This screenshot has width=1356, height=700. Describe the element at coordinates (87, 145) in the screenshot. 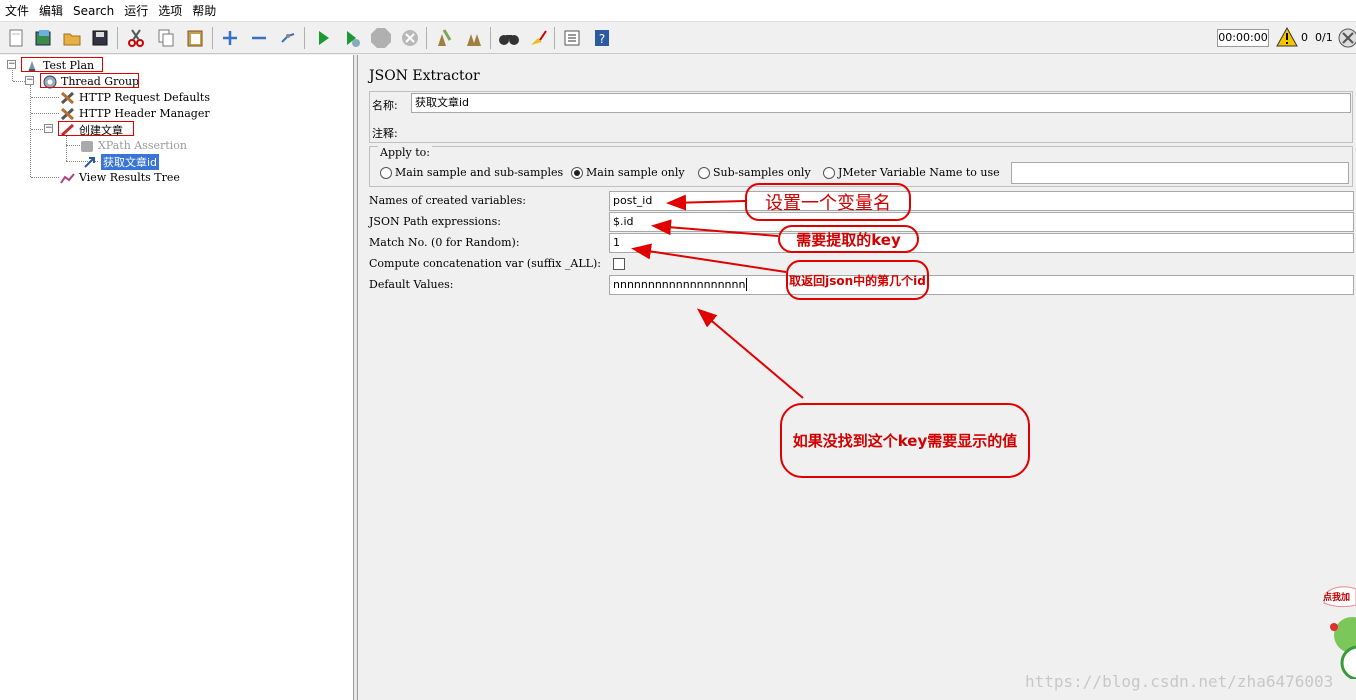

I see `assertion-icon` at that location.